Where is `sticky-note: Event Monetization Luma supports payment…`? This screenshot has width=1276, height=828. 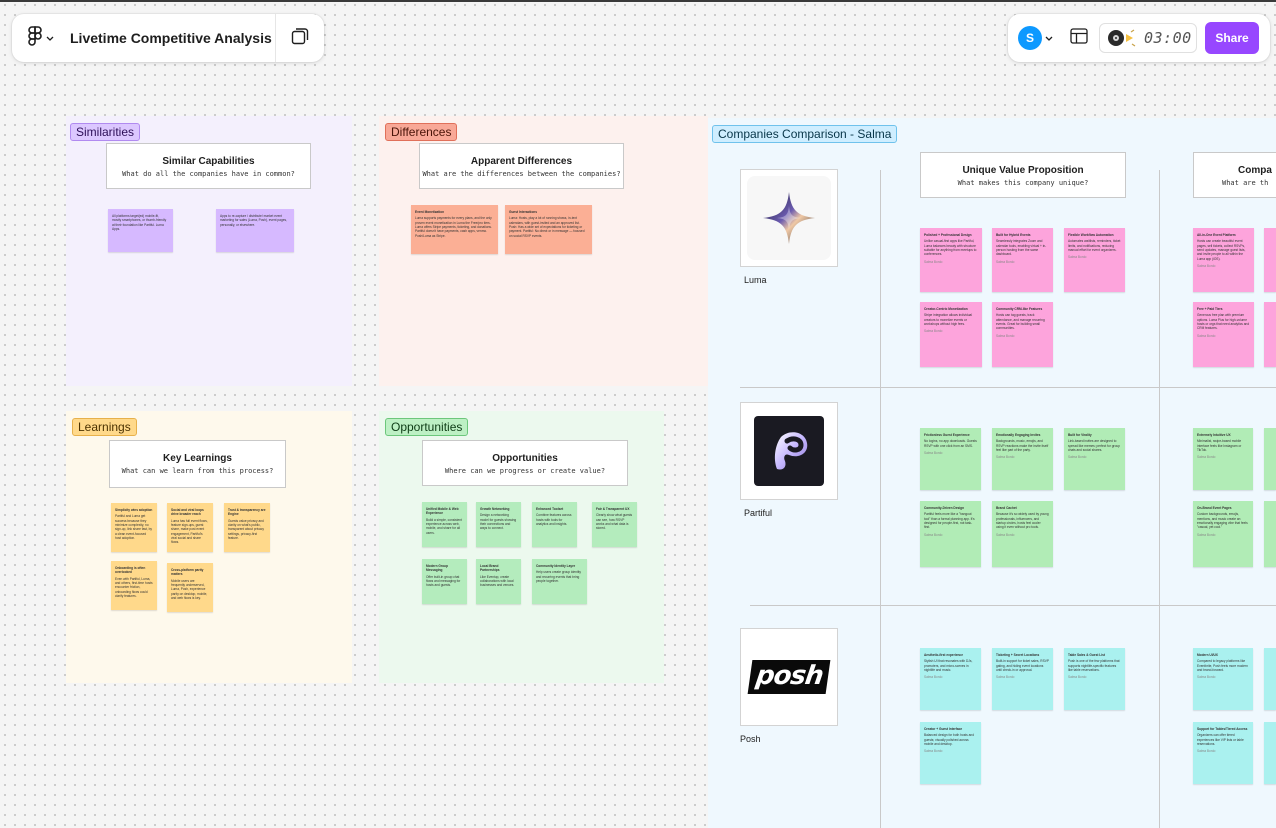
sticky-note: Event Monetization Luma supports payment… is located at coordinates (454, 229).